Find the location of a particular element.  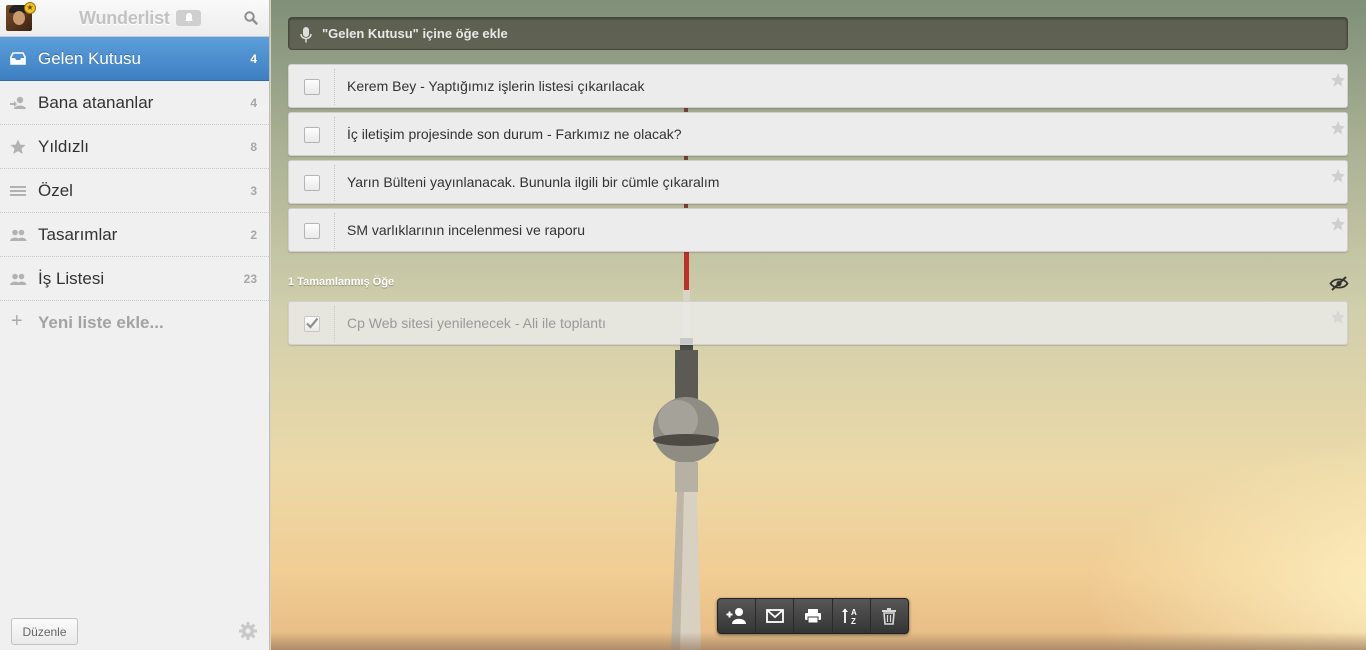

sidebar-item-count: 3 is located at coordinates (253, 191).